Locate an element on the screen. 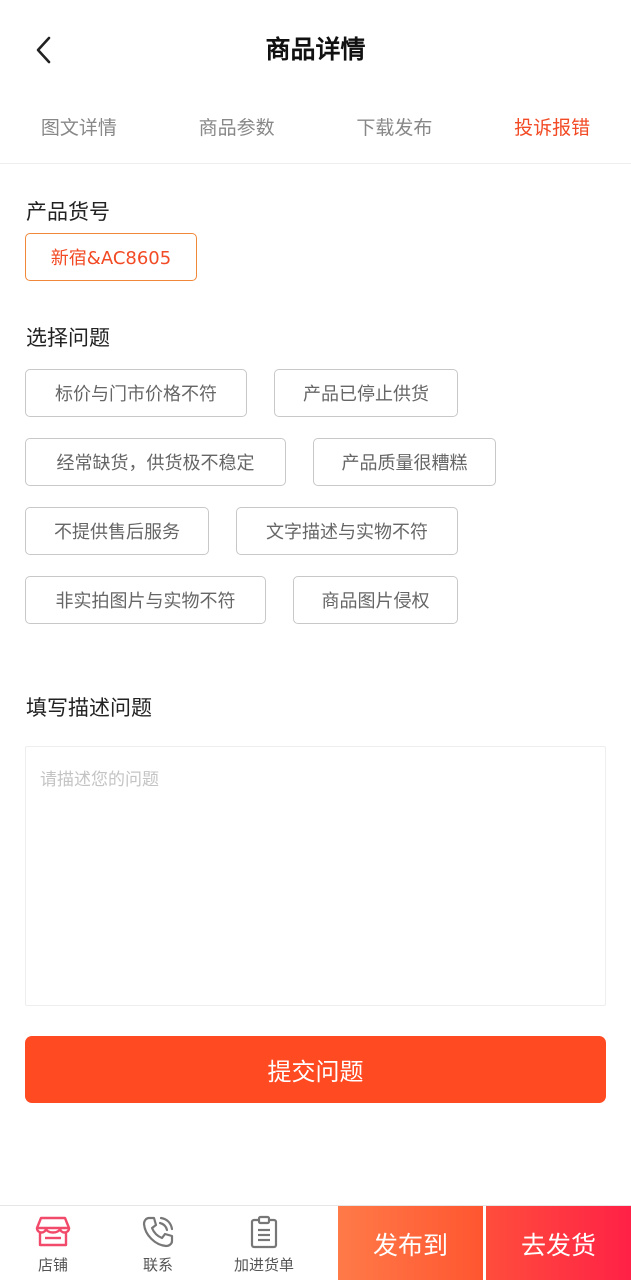  nav-add-to-list-label: 加进货单 is located at coordinates (263, 1265).